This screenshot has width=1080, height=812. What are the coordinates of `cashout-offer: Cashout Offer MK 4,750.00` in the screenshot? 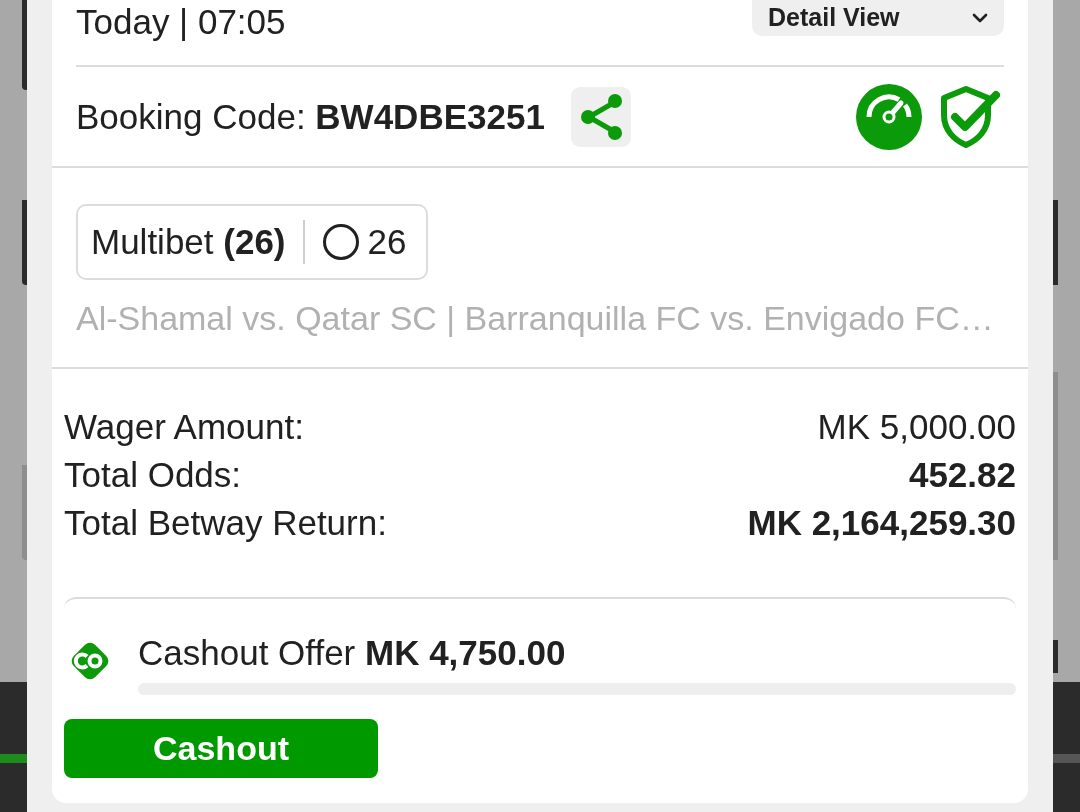 It's located at (352, 653).